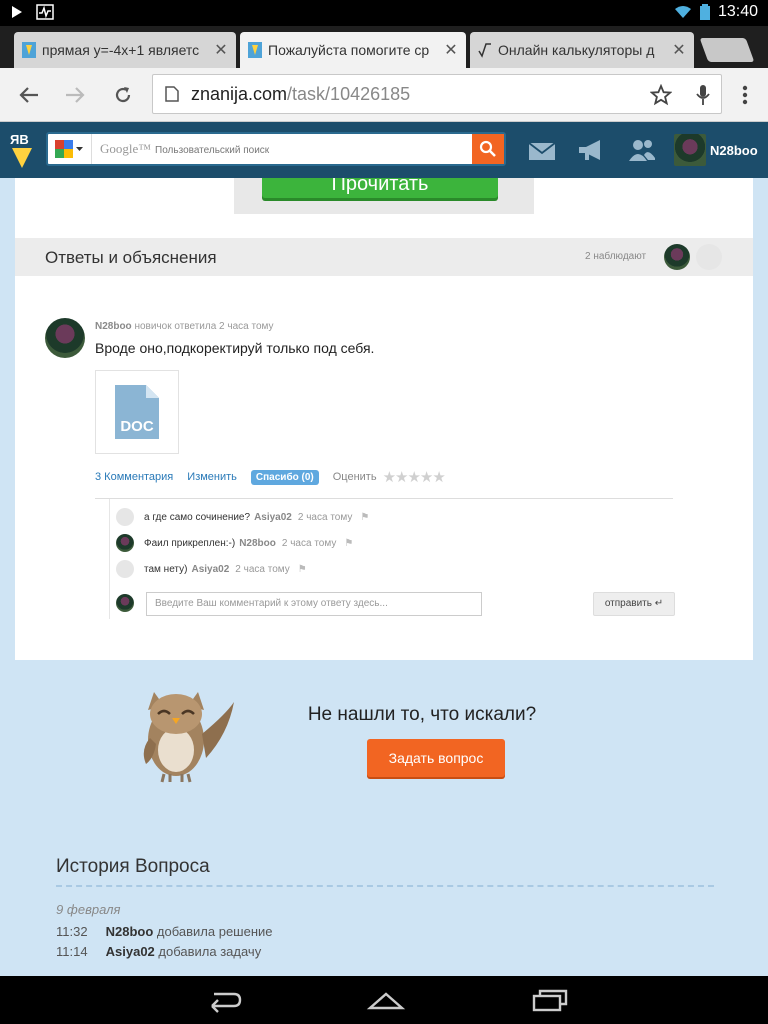 The height and width of the screenshot is (1024, 768). I want to click on send-comment-button: отправить ↵, so click(634, 604).